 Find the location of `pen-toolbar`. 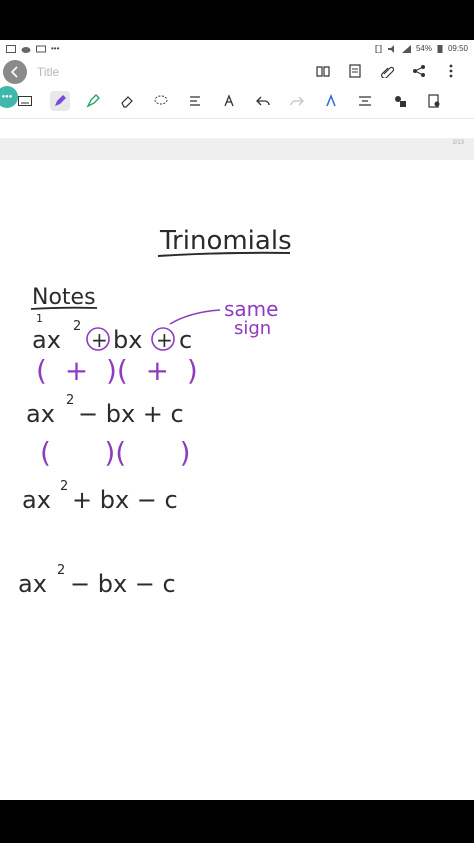

pen-toolbar is located at coordinates (237, 101).